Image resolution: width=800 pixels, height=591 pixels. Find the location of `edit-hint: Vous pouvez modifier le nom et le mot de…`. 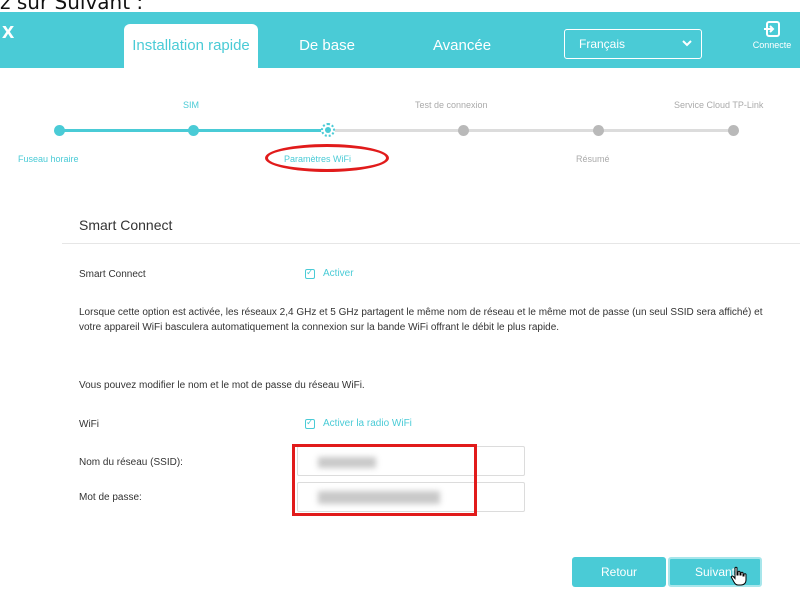

edit-hint: Vous pouvez modifier le nom et le mot de… is located at coordinates (222, 385).